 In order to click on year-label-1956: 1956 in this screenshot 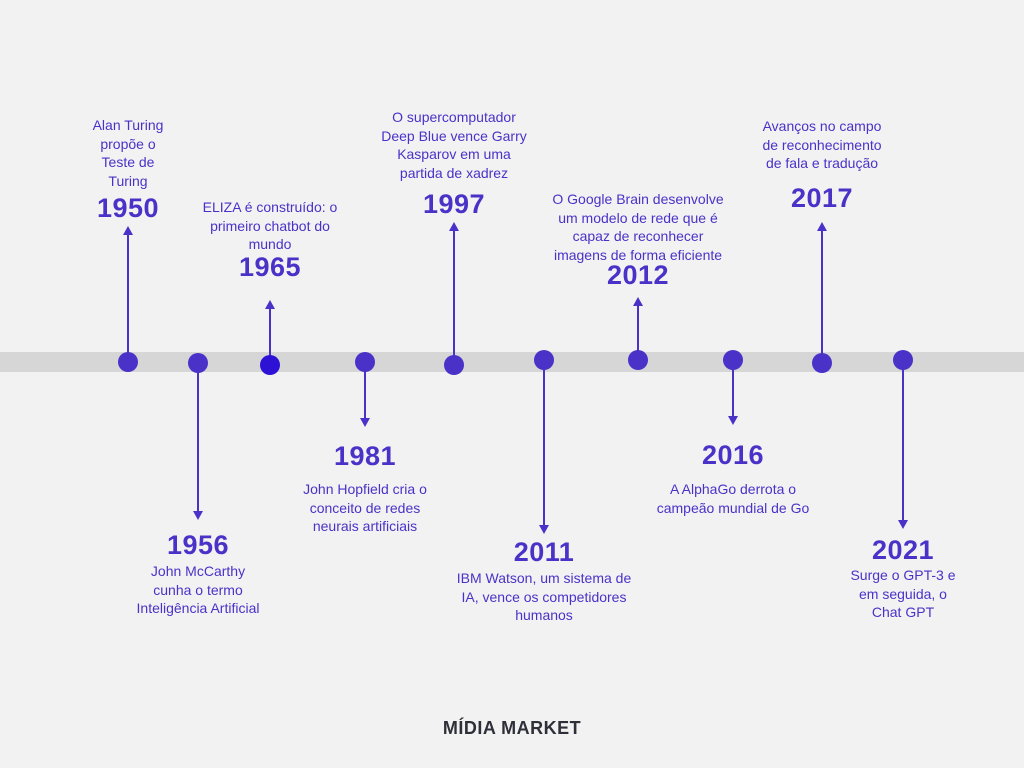, I will do `click(198, 545)`.